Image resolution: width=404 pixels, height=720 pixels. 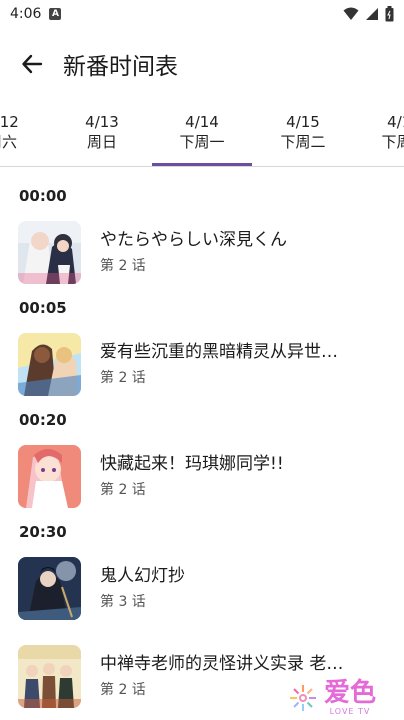 I want to click on anime-entry: やたらやらしい深見くん 第 2 话, so click(x=202, y=252).